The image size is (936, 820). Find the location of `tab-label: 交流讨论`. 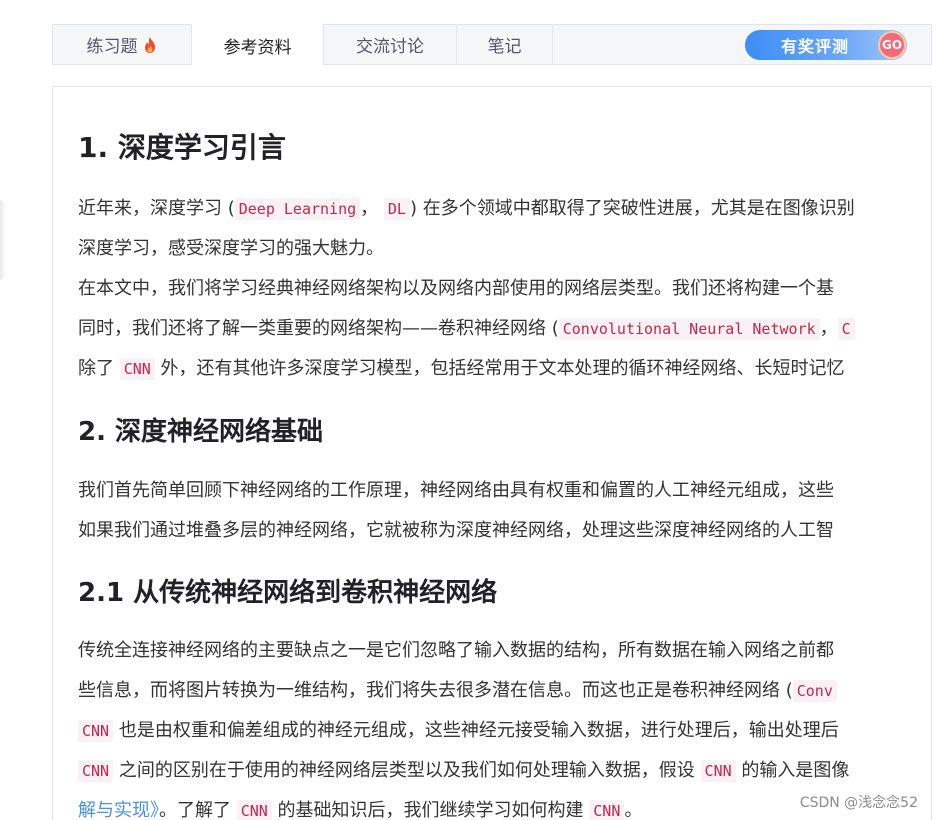

tab-label: 交流讨论 is located at coordinates (390, 47).